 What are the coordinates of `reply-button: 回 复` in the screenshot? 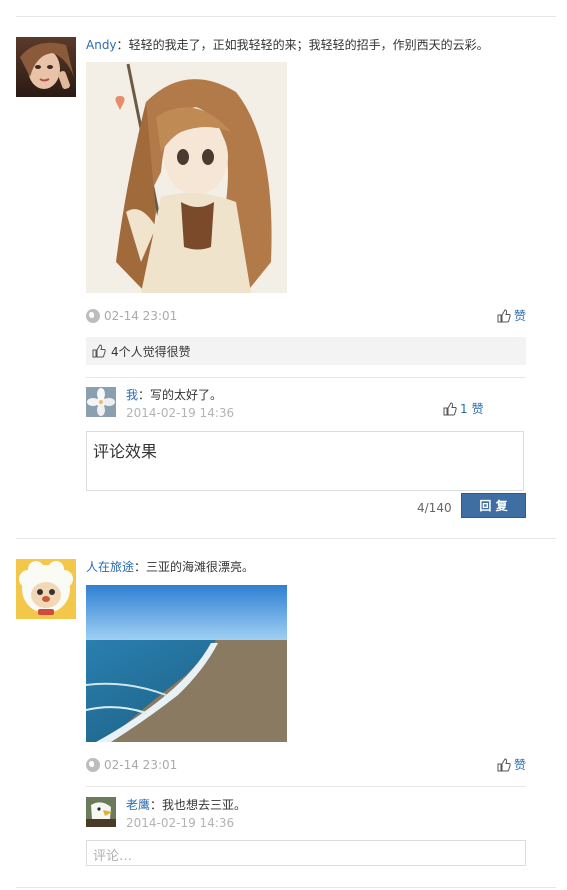 It's located at (493, 505).